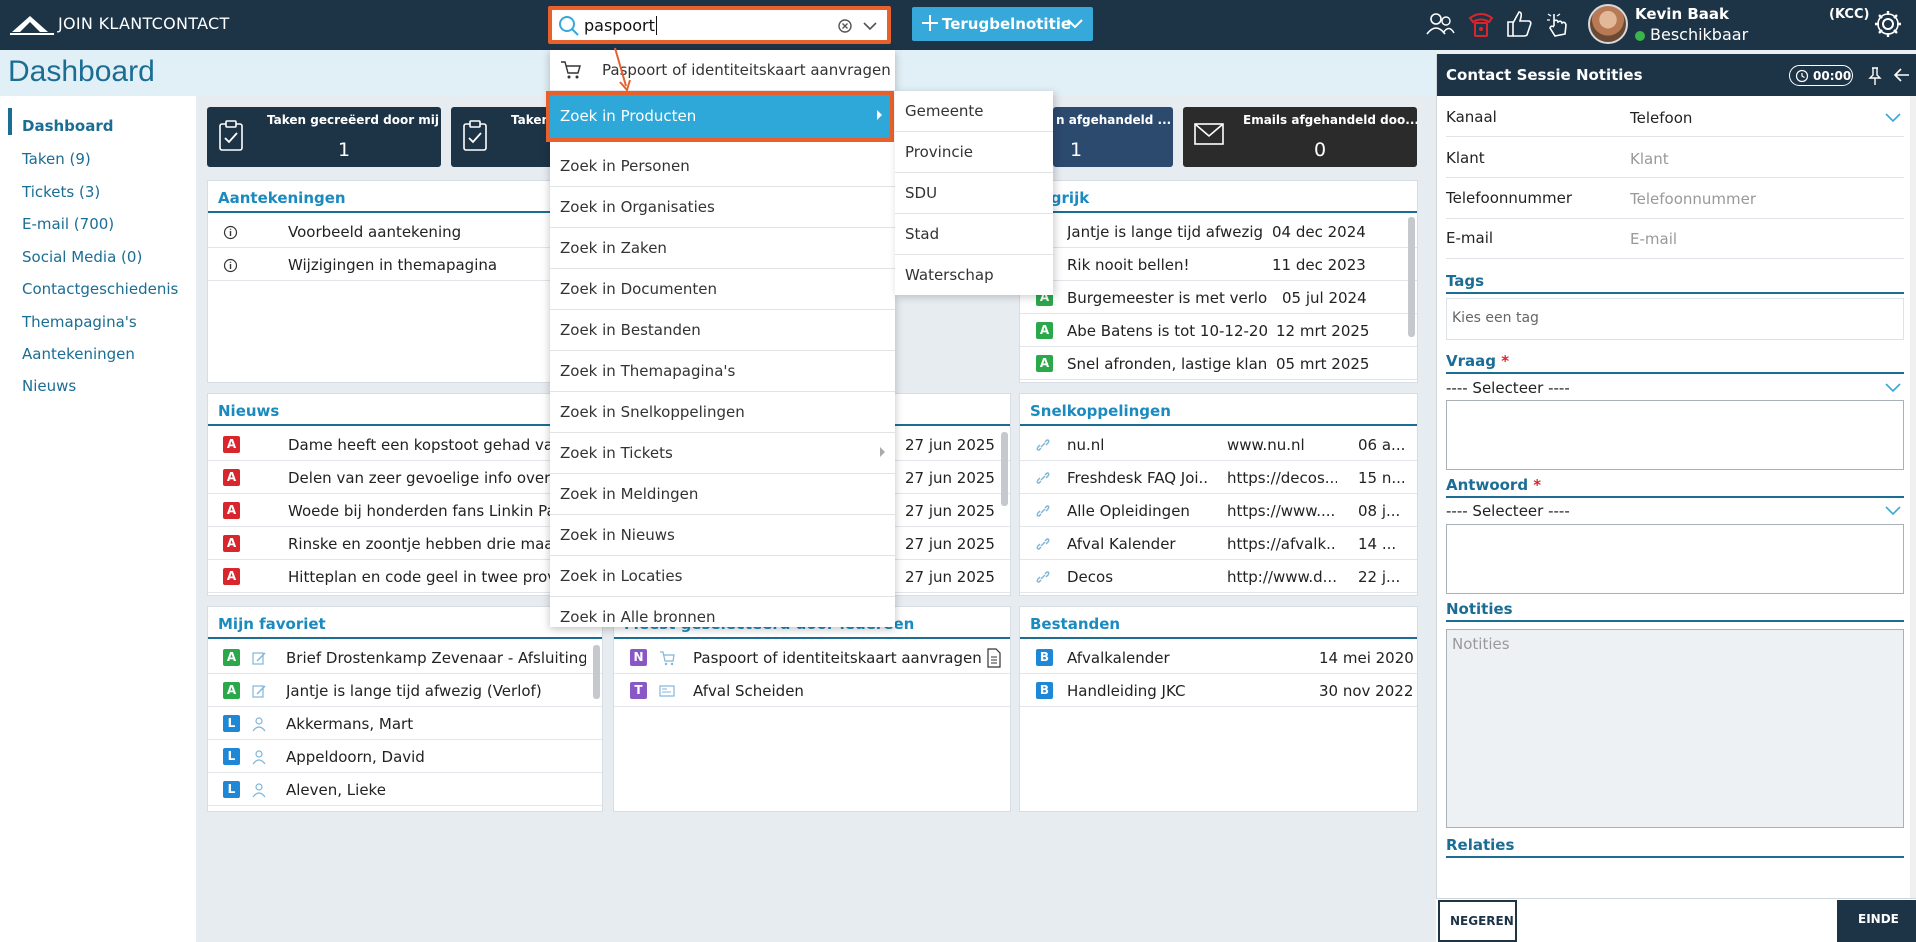  I want to click on item-text: Afvalkalender, so click(1118, 658).